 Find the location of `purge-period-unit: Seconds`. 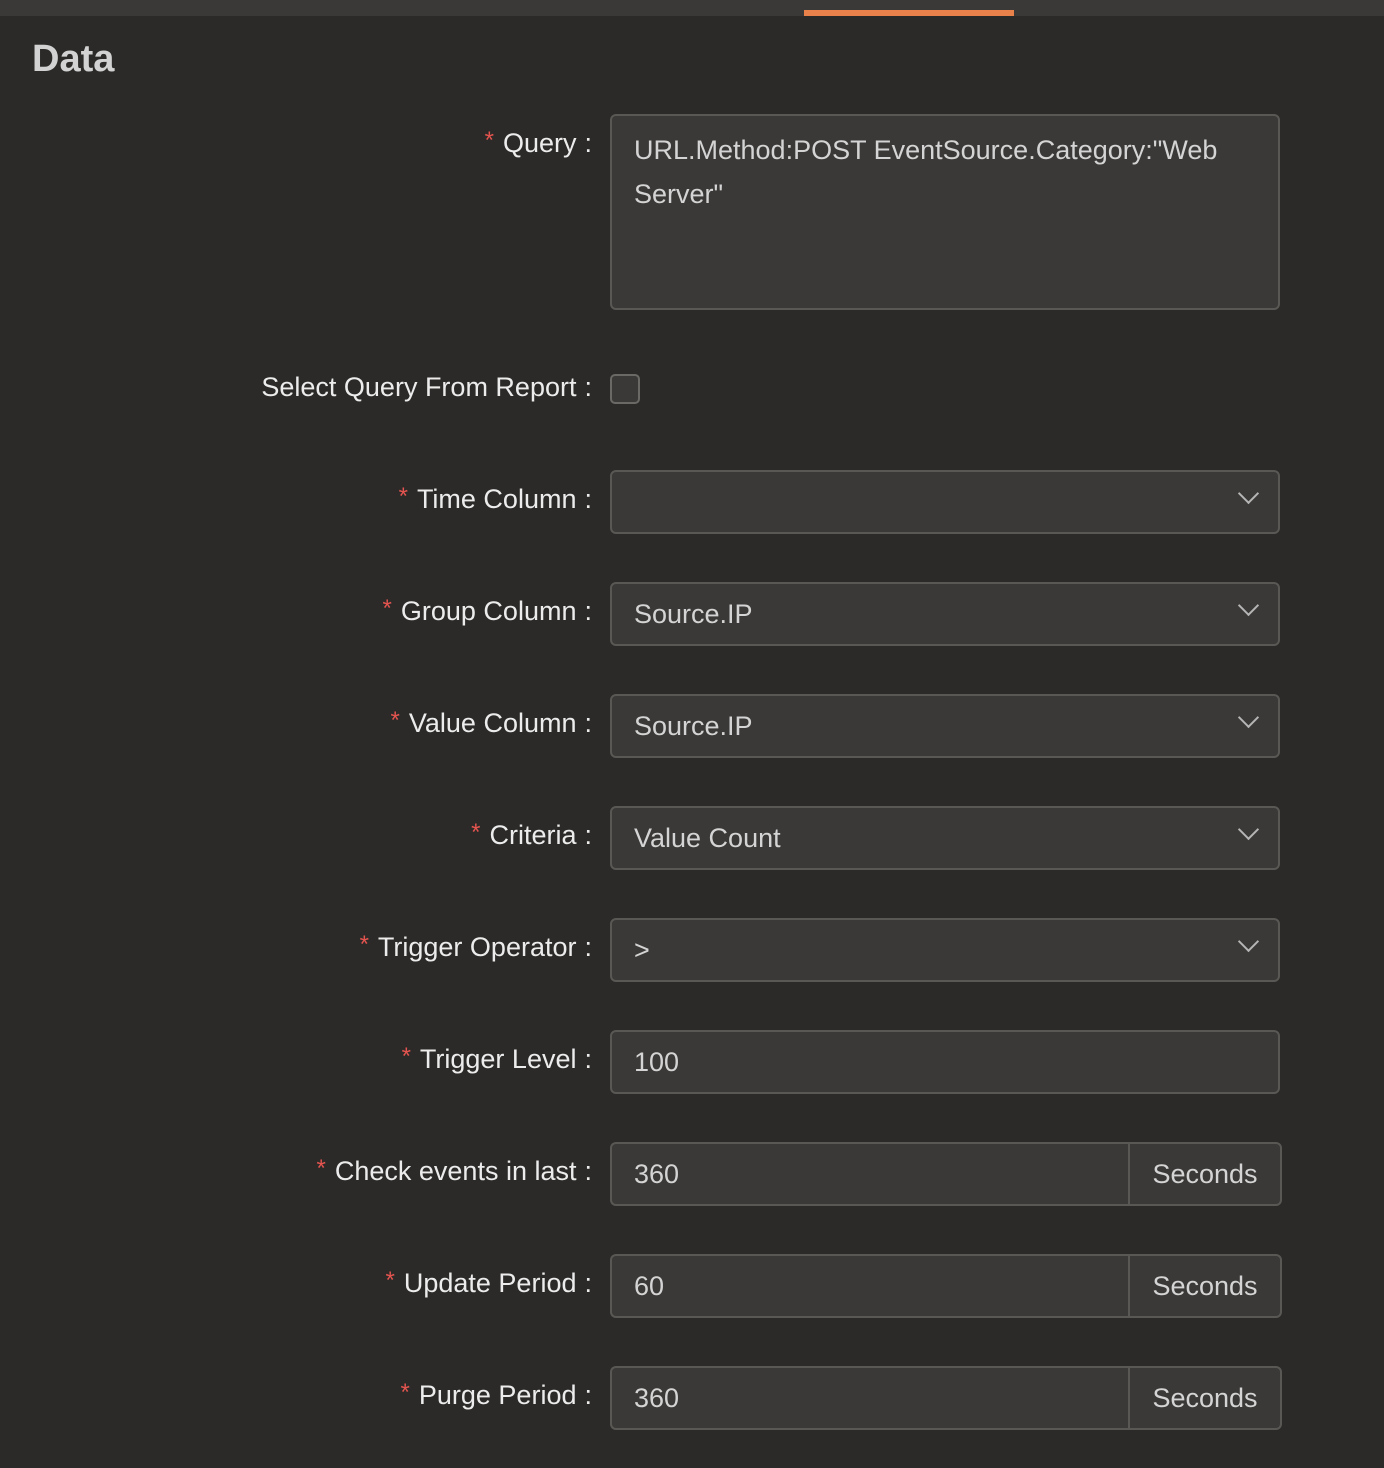

purge-period-unit: Seconds is located at coordinates (1205, 1398).